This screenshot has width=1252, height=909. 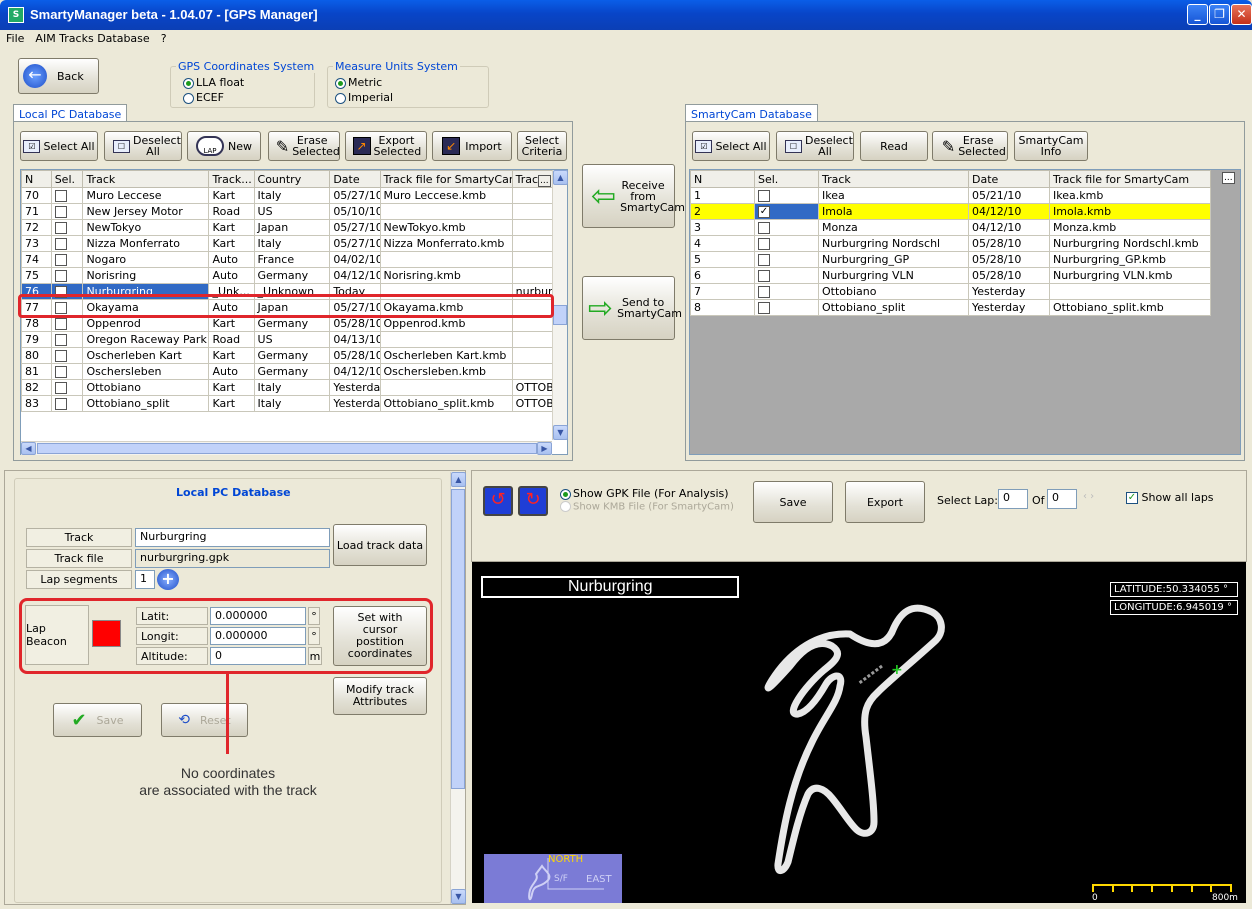 I want to click on menu-aim-tracks-database: AIM Tracks Database, so click(x=91, y=37).